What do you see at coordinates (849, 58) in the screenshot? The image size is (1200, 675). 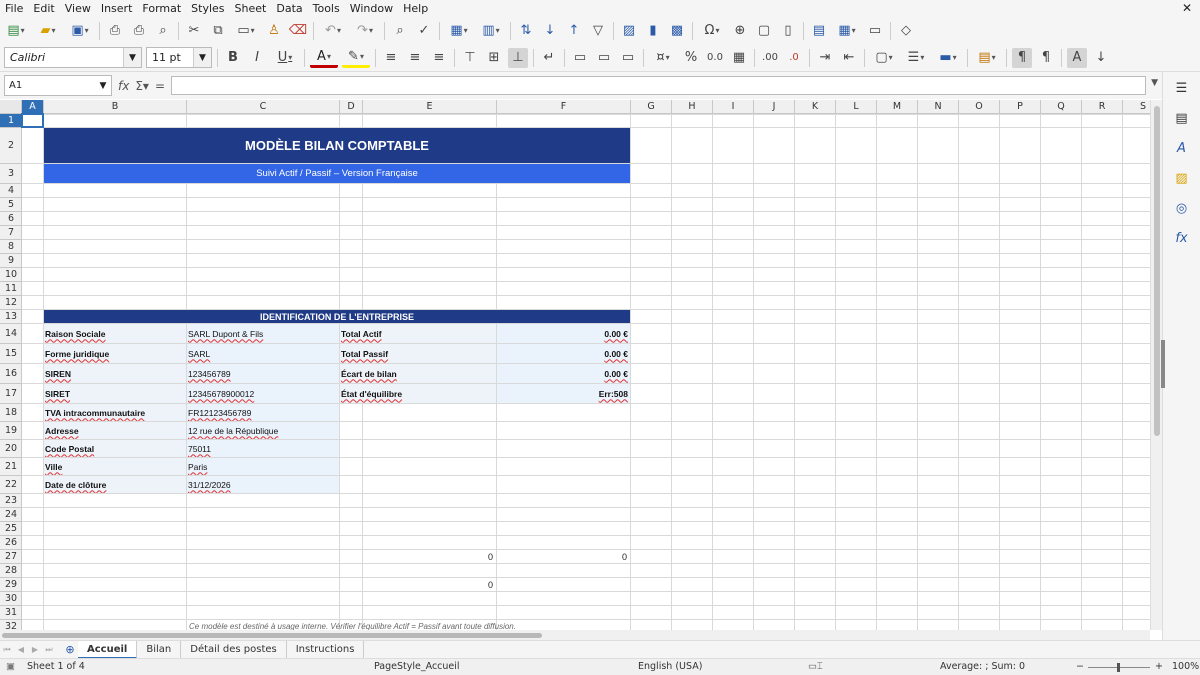 I see `decrease-indent-icon: ⇤` at bounding box center [849, 58].